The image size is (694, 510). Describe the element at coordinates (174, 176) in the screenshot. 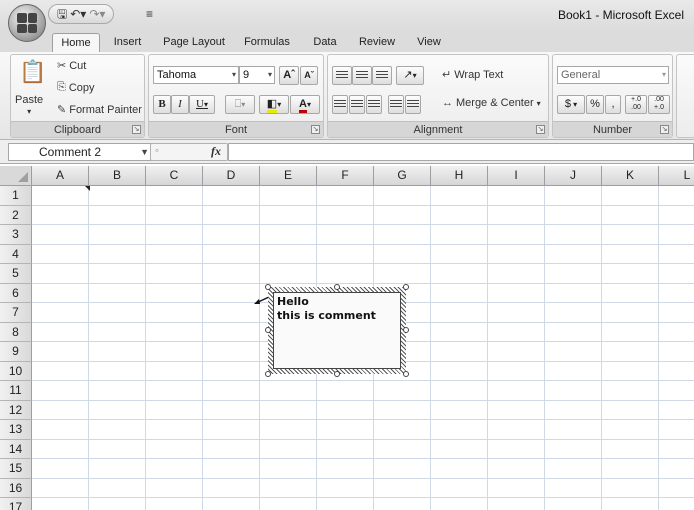

I see `column-header-c: C` at that location.